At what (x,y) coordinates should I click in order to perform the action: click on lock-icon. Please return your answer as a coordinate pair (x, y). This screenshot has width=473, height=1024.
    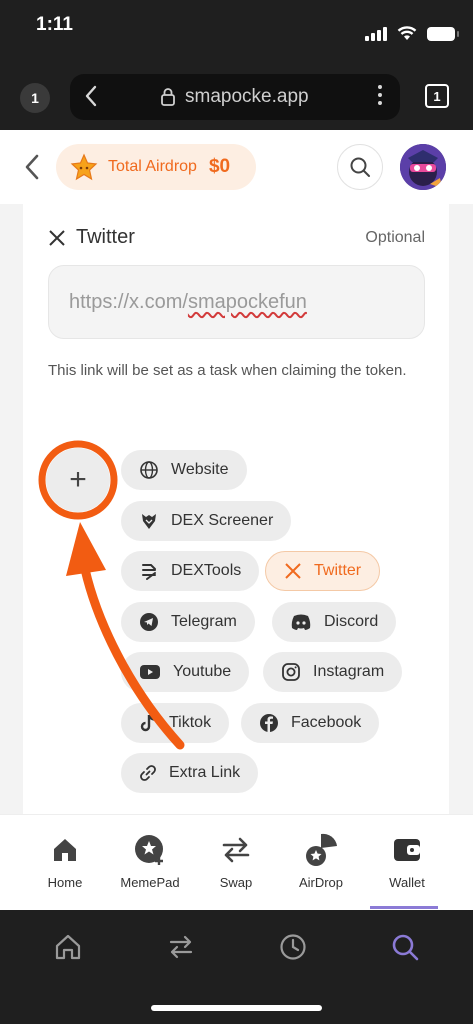
    Looking at the image, I should click on (168, 97).